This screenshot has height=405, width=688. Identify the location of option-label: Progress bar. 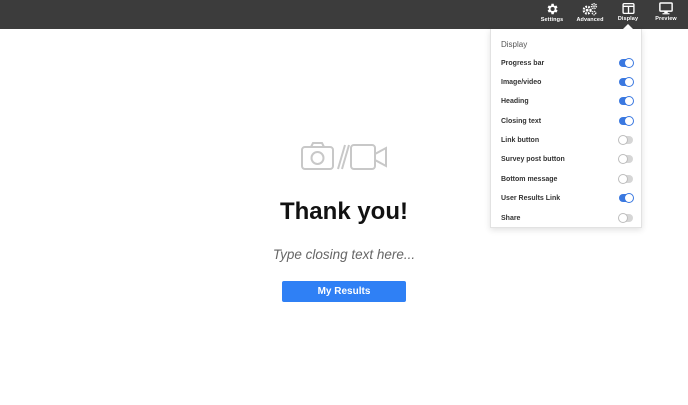
(523, 63).